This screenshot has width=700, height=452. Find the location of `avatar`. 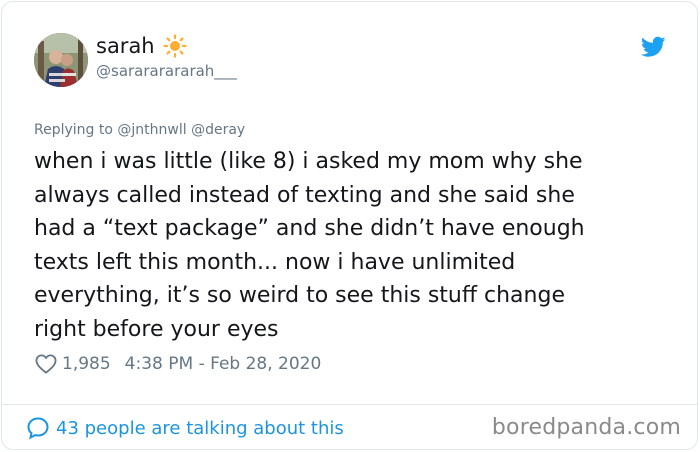

avatar is located at coordinates (61, 60).